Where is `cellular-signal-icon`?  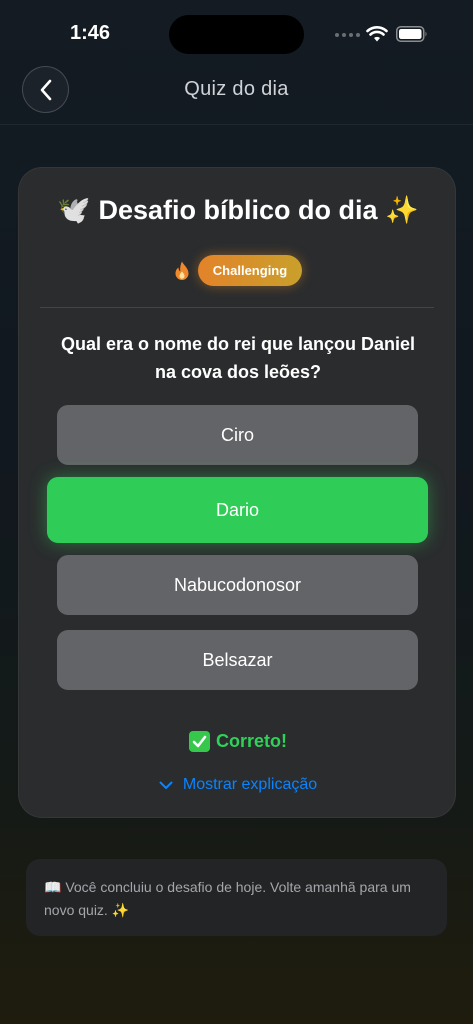
cellular-signal-icon is located at coordinates (347, 35).